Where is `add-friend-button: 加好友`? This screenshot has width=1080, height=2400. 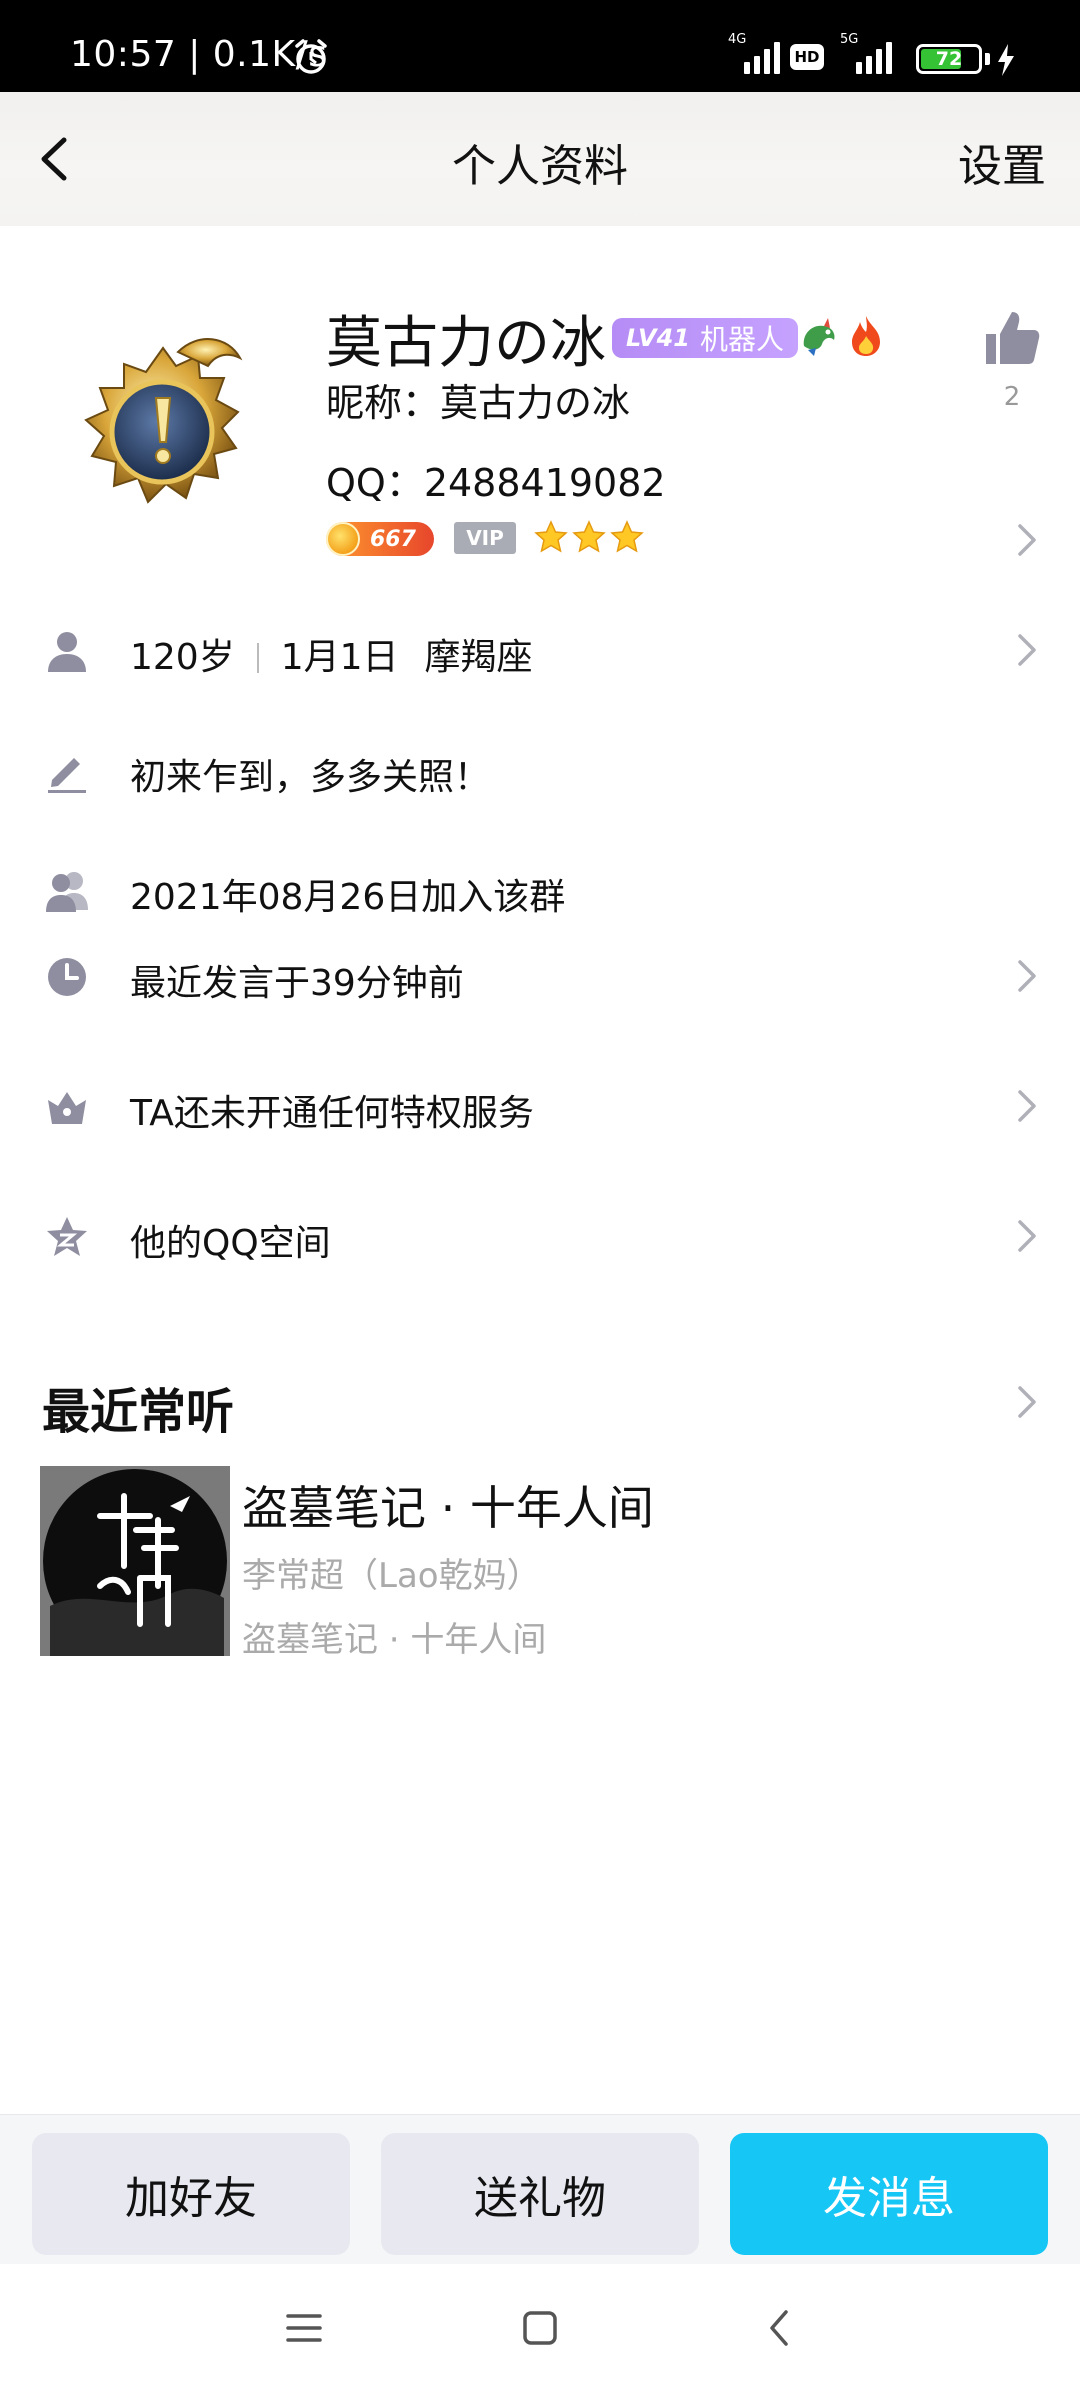 add-friend-button: 加好友 is located at coordinates (191, 2194).